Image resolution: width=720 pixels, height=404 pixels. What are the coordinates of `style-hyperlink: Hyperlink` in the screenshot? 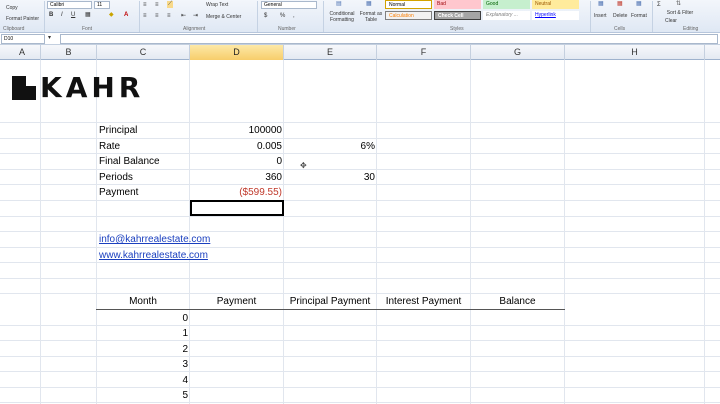 It's located at (555, 15).